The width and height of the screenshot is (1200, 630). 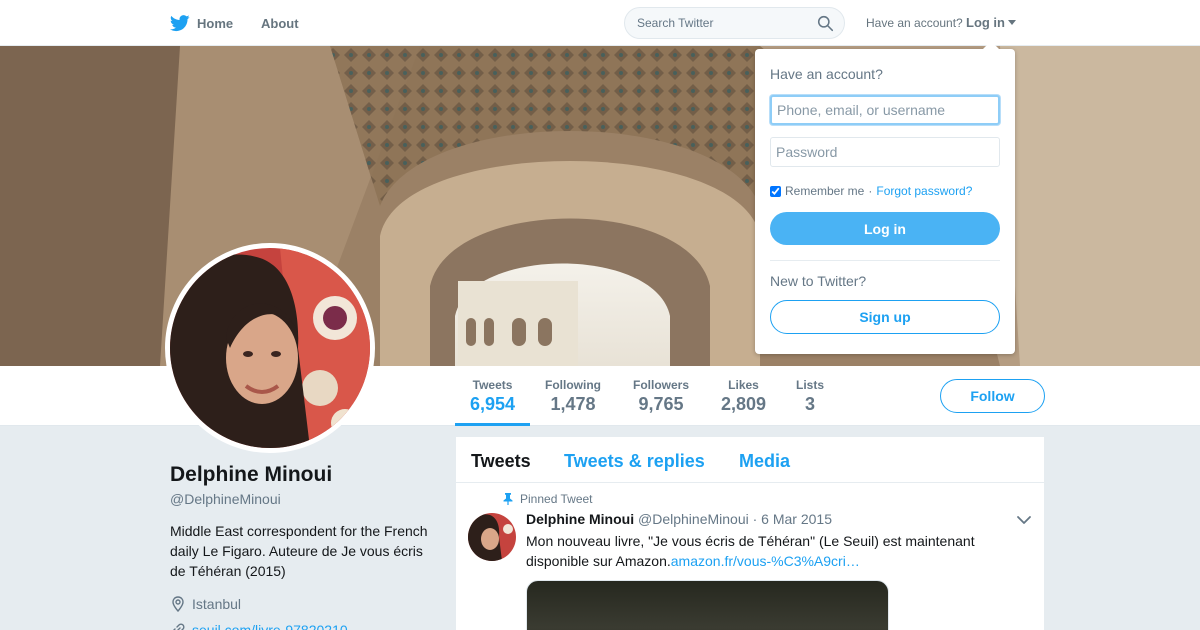 What do you see at coordinates (178, 604) in the screenshot?
I see `location-icon` at bounding box center [178, 604].